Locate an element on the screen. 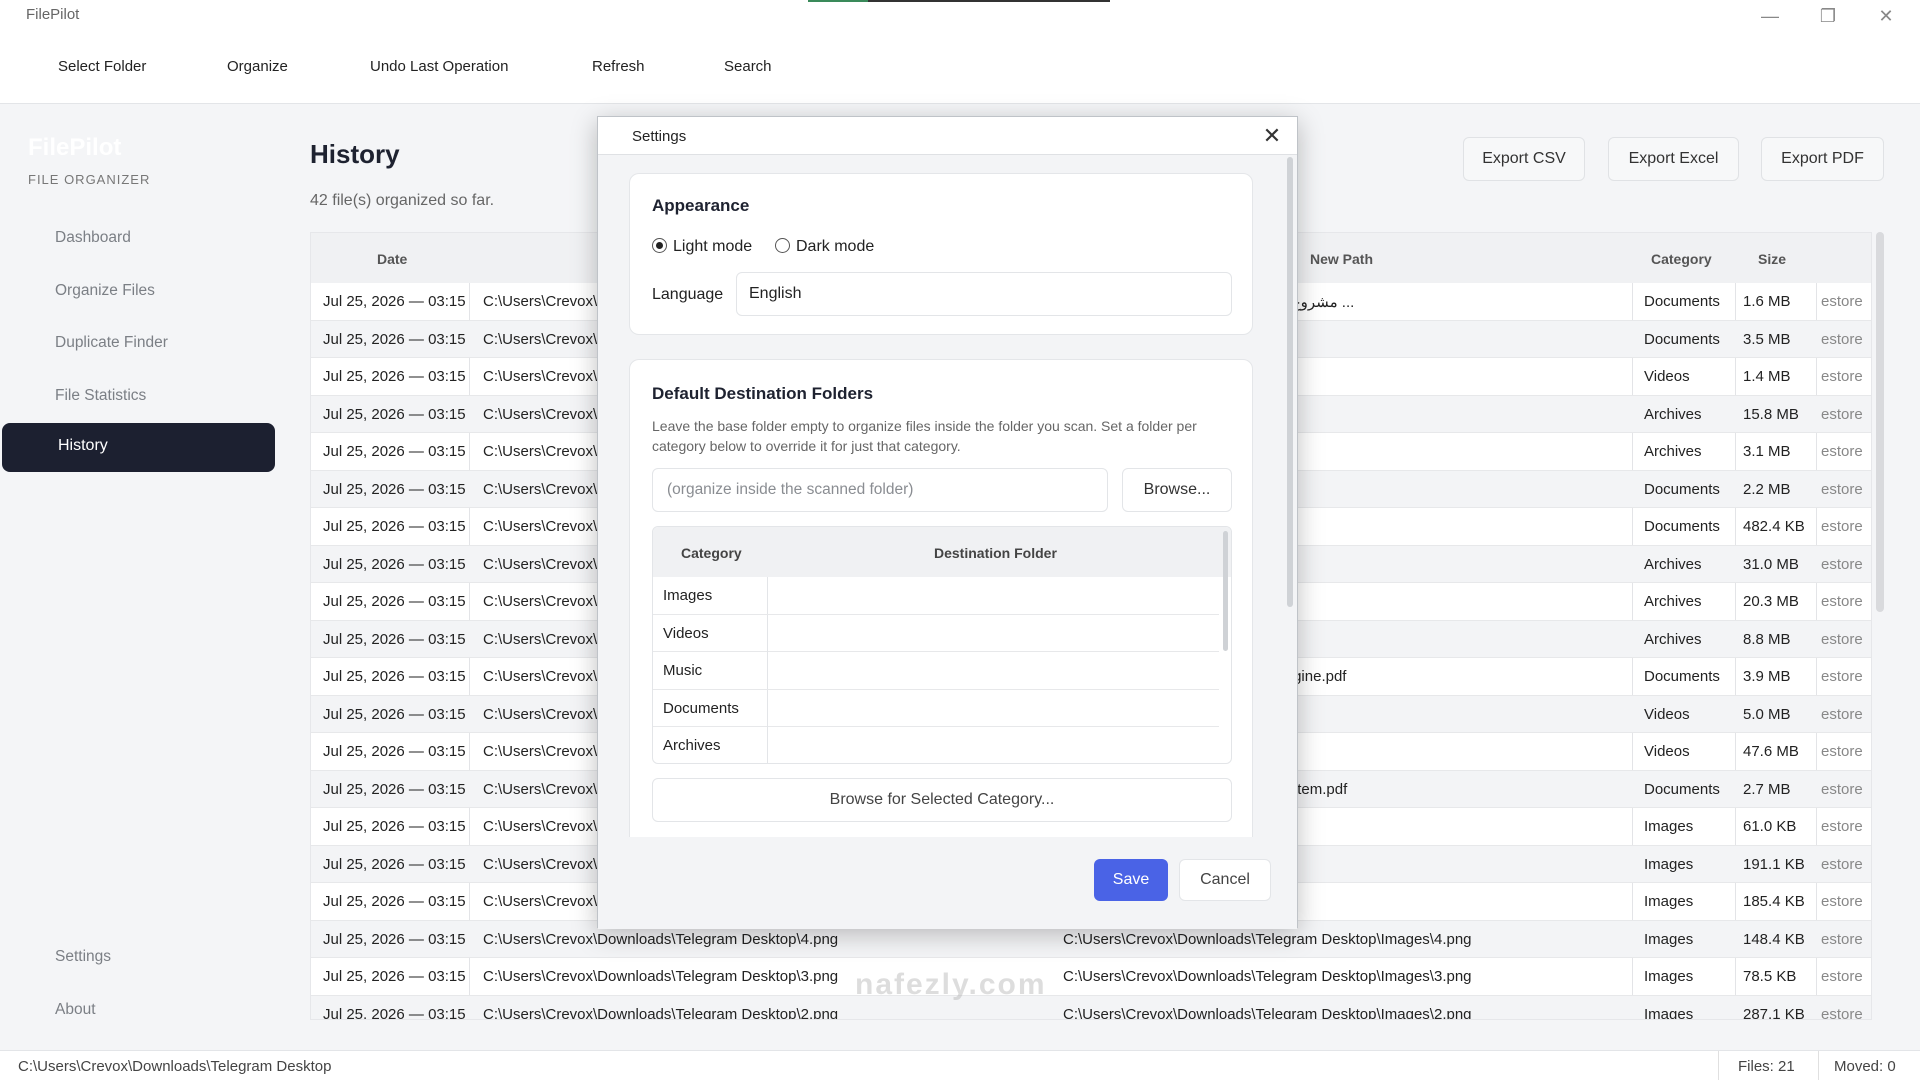  sidebar-item-organize-files: Organize Files is located at coordinates (105, 291).